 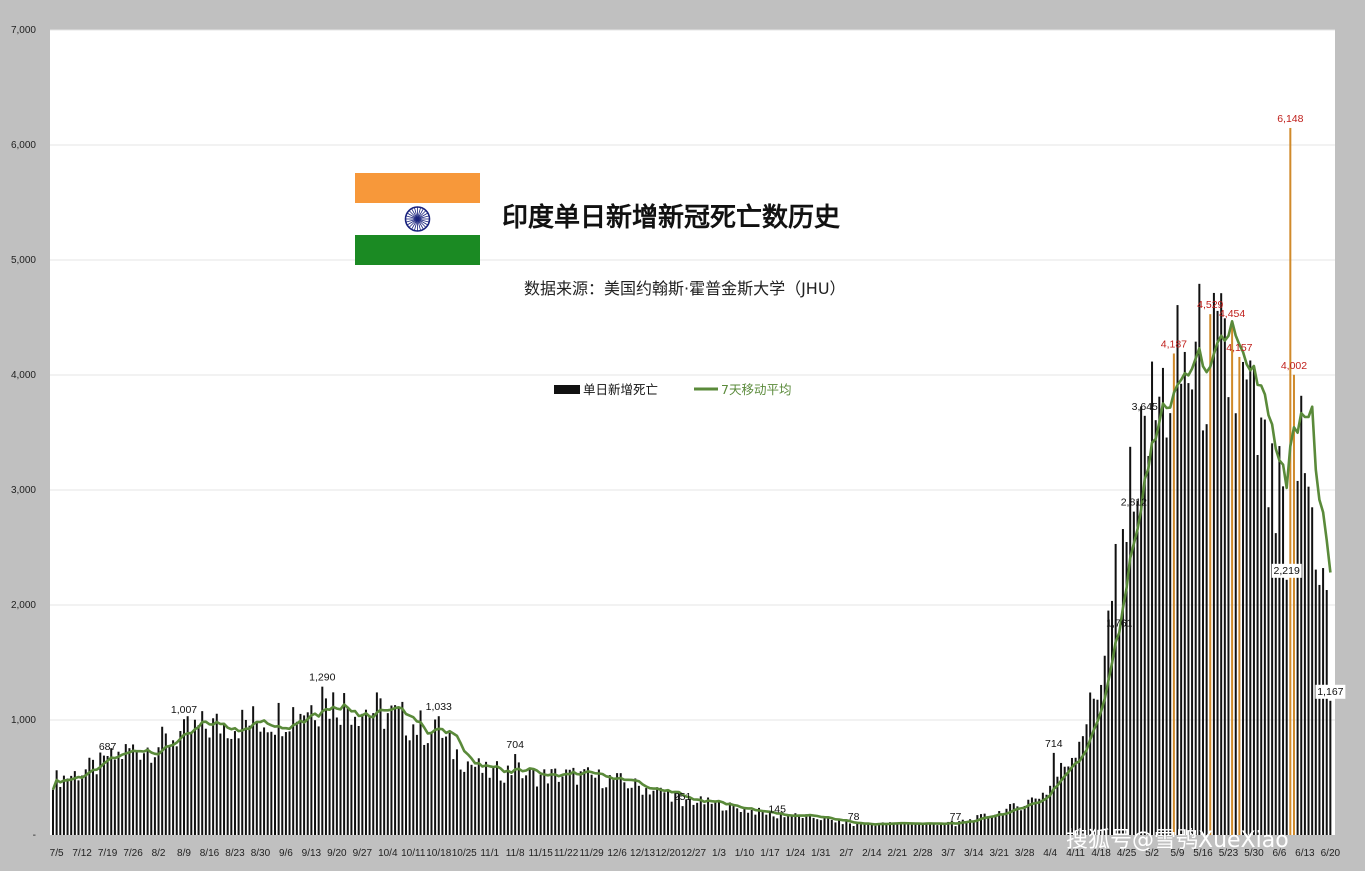 I want to click on data-label: 78, so click(x=854, y=817).